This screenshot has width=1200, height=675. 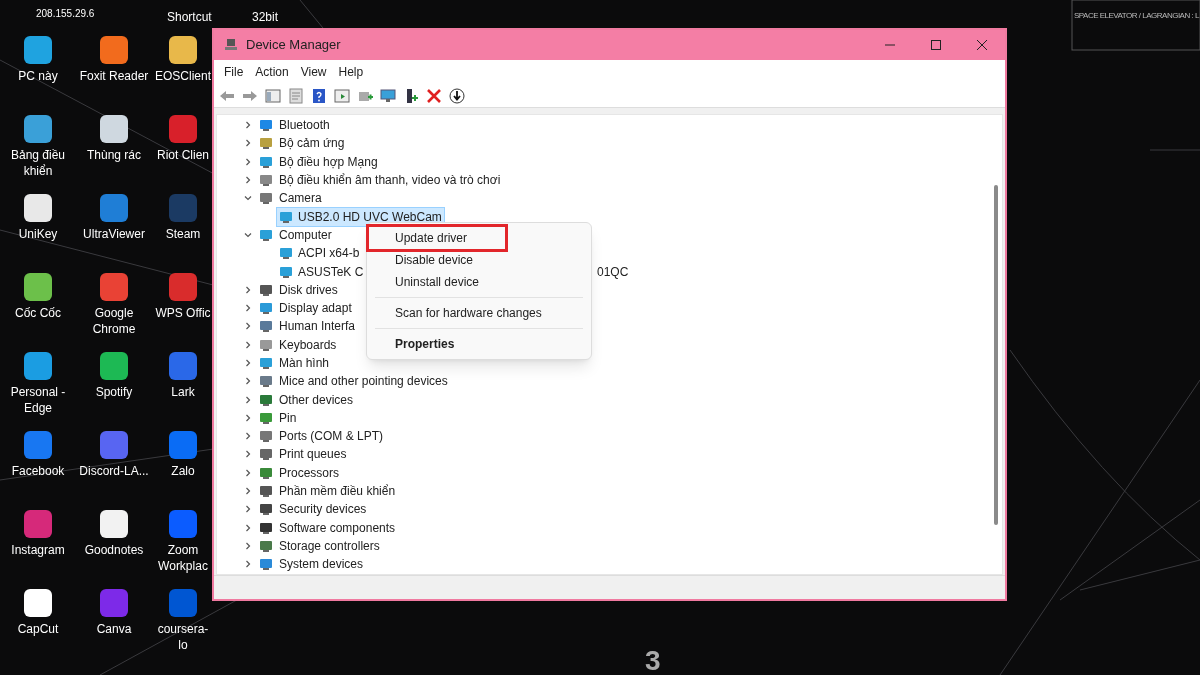 I want to click on icon-label: Foxit Reader, so click(x=114, y=76).